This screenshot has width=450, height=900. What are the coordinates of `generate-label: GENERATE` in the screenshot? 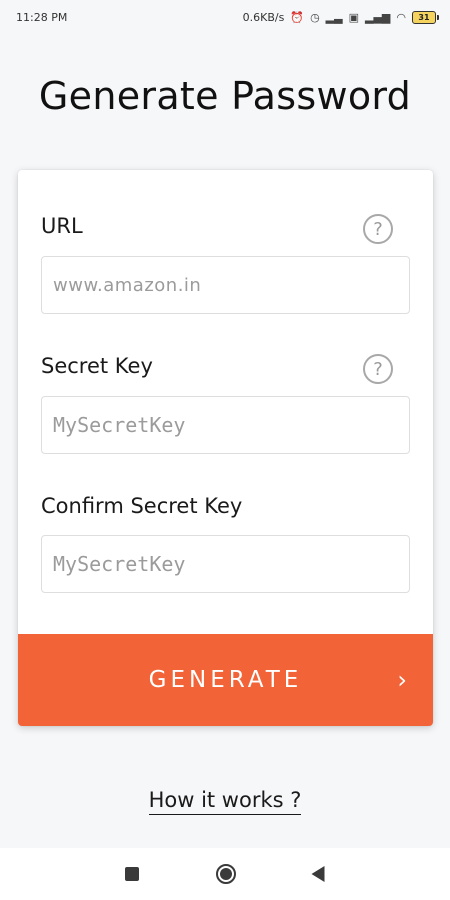 It's located at (225, 680).